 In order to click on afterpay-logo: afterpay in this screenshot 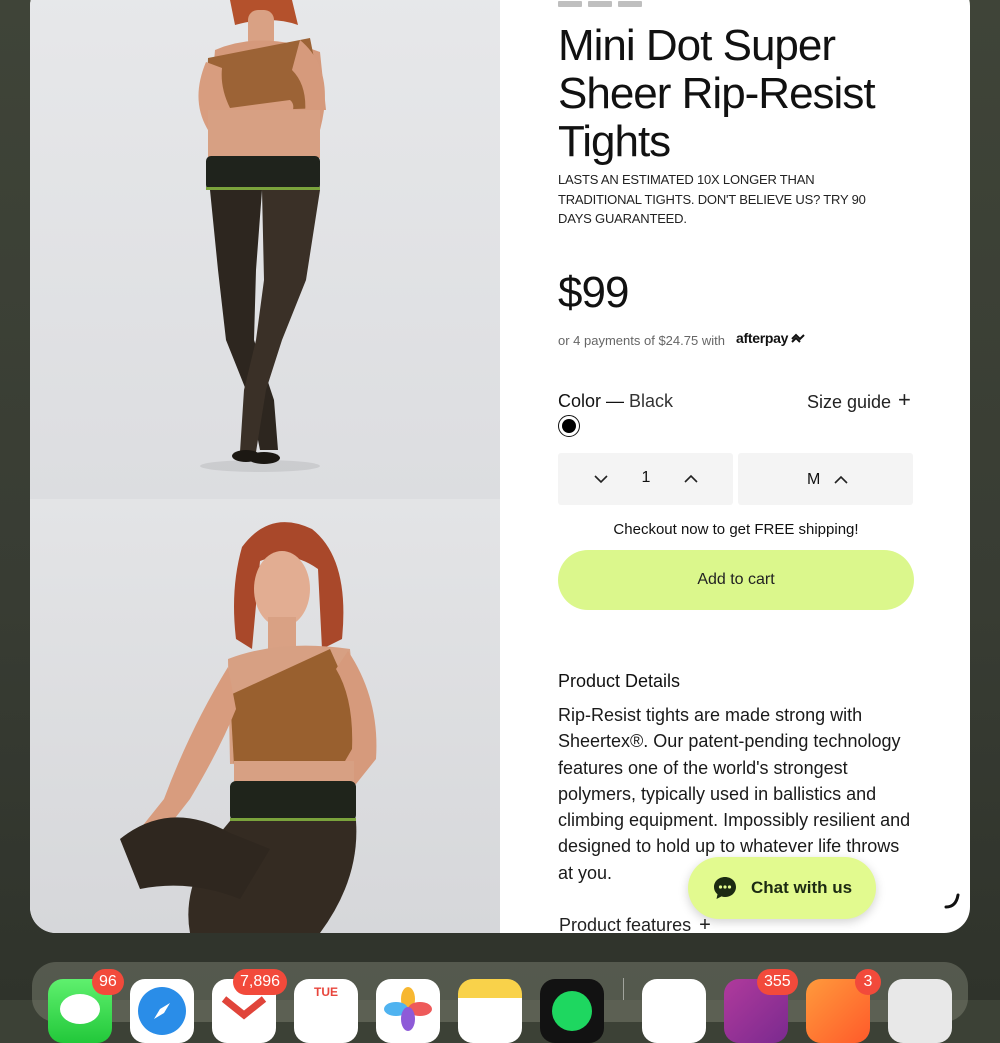, I will do `click(762, 338)`.